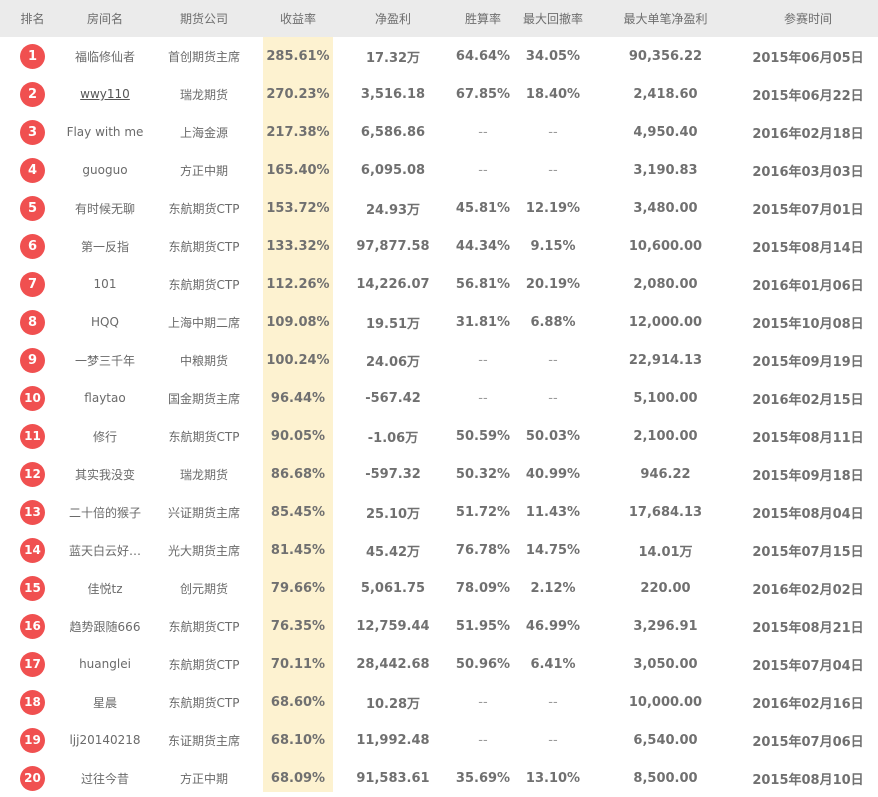 The image size is (878, 797). I want to click on profit-cell: 24.06万, so click(393, 362).